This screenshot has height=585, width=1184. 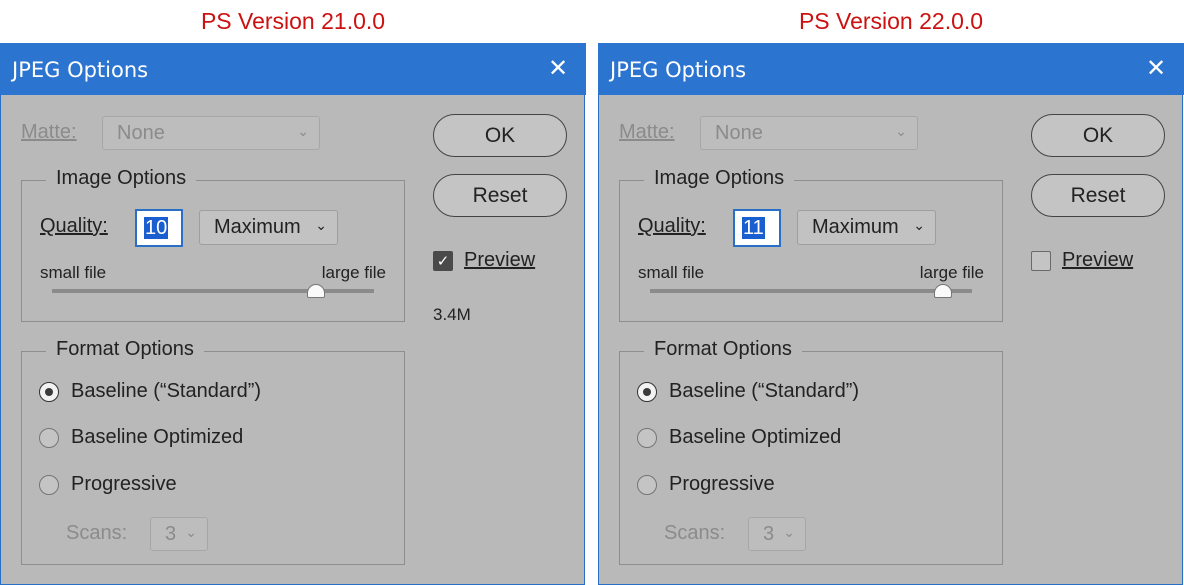 I want to click on quality-value: 10, so click(x=156, y=228).